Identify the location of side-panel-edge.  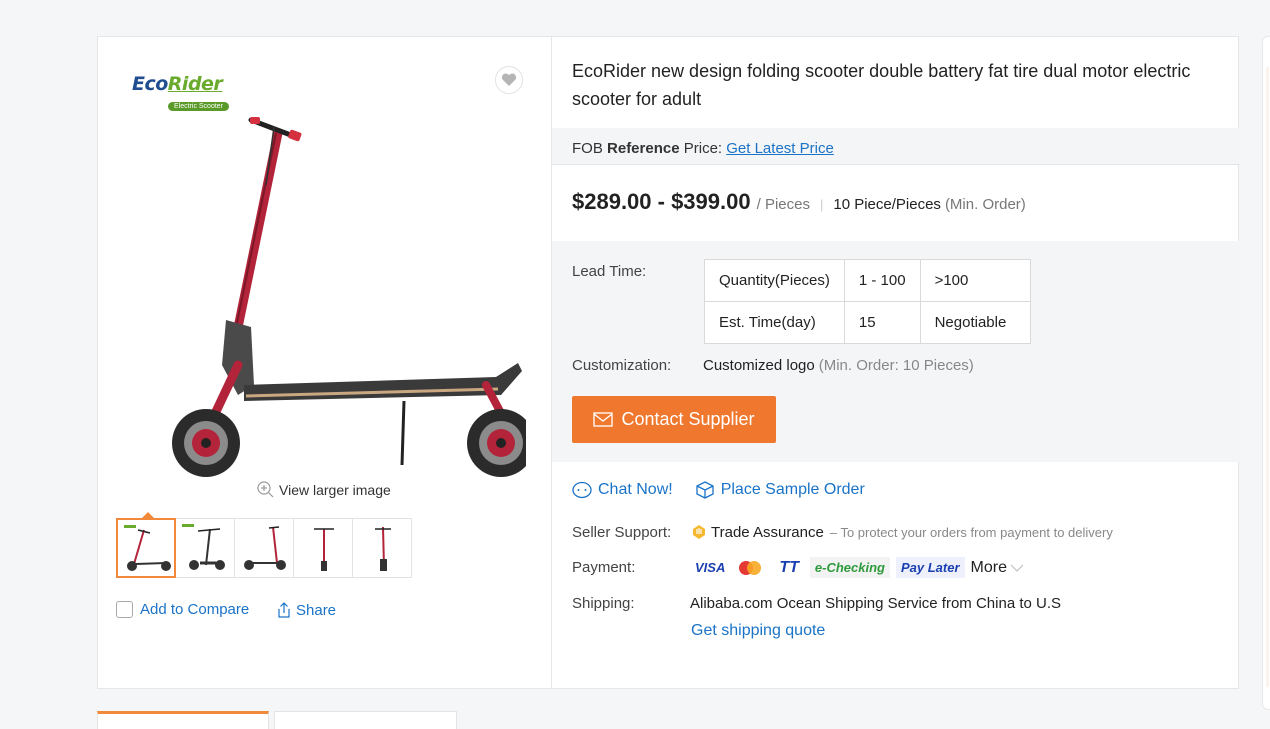
(1266, 373).